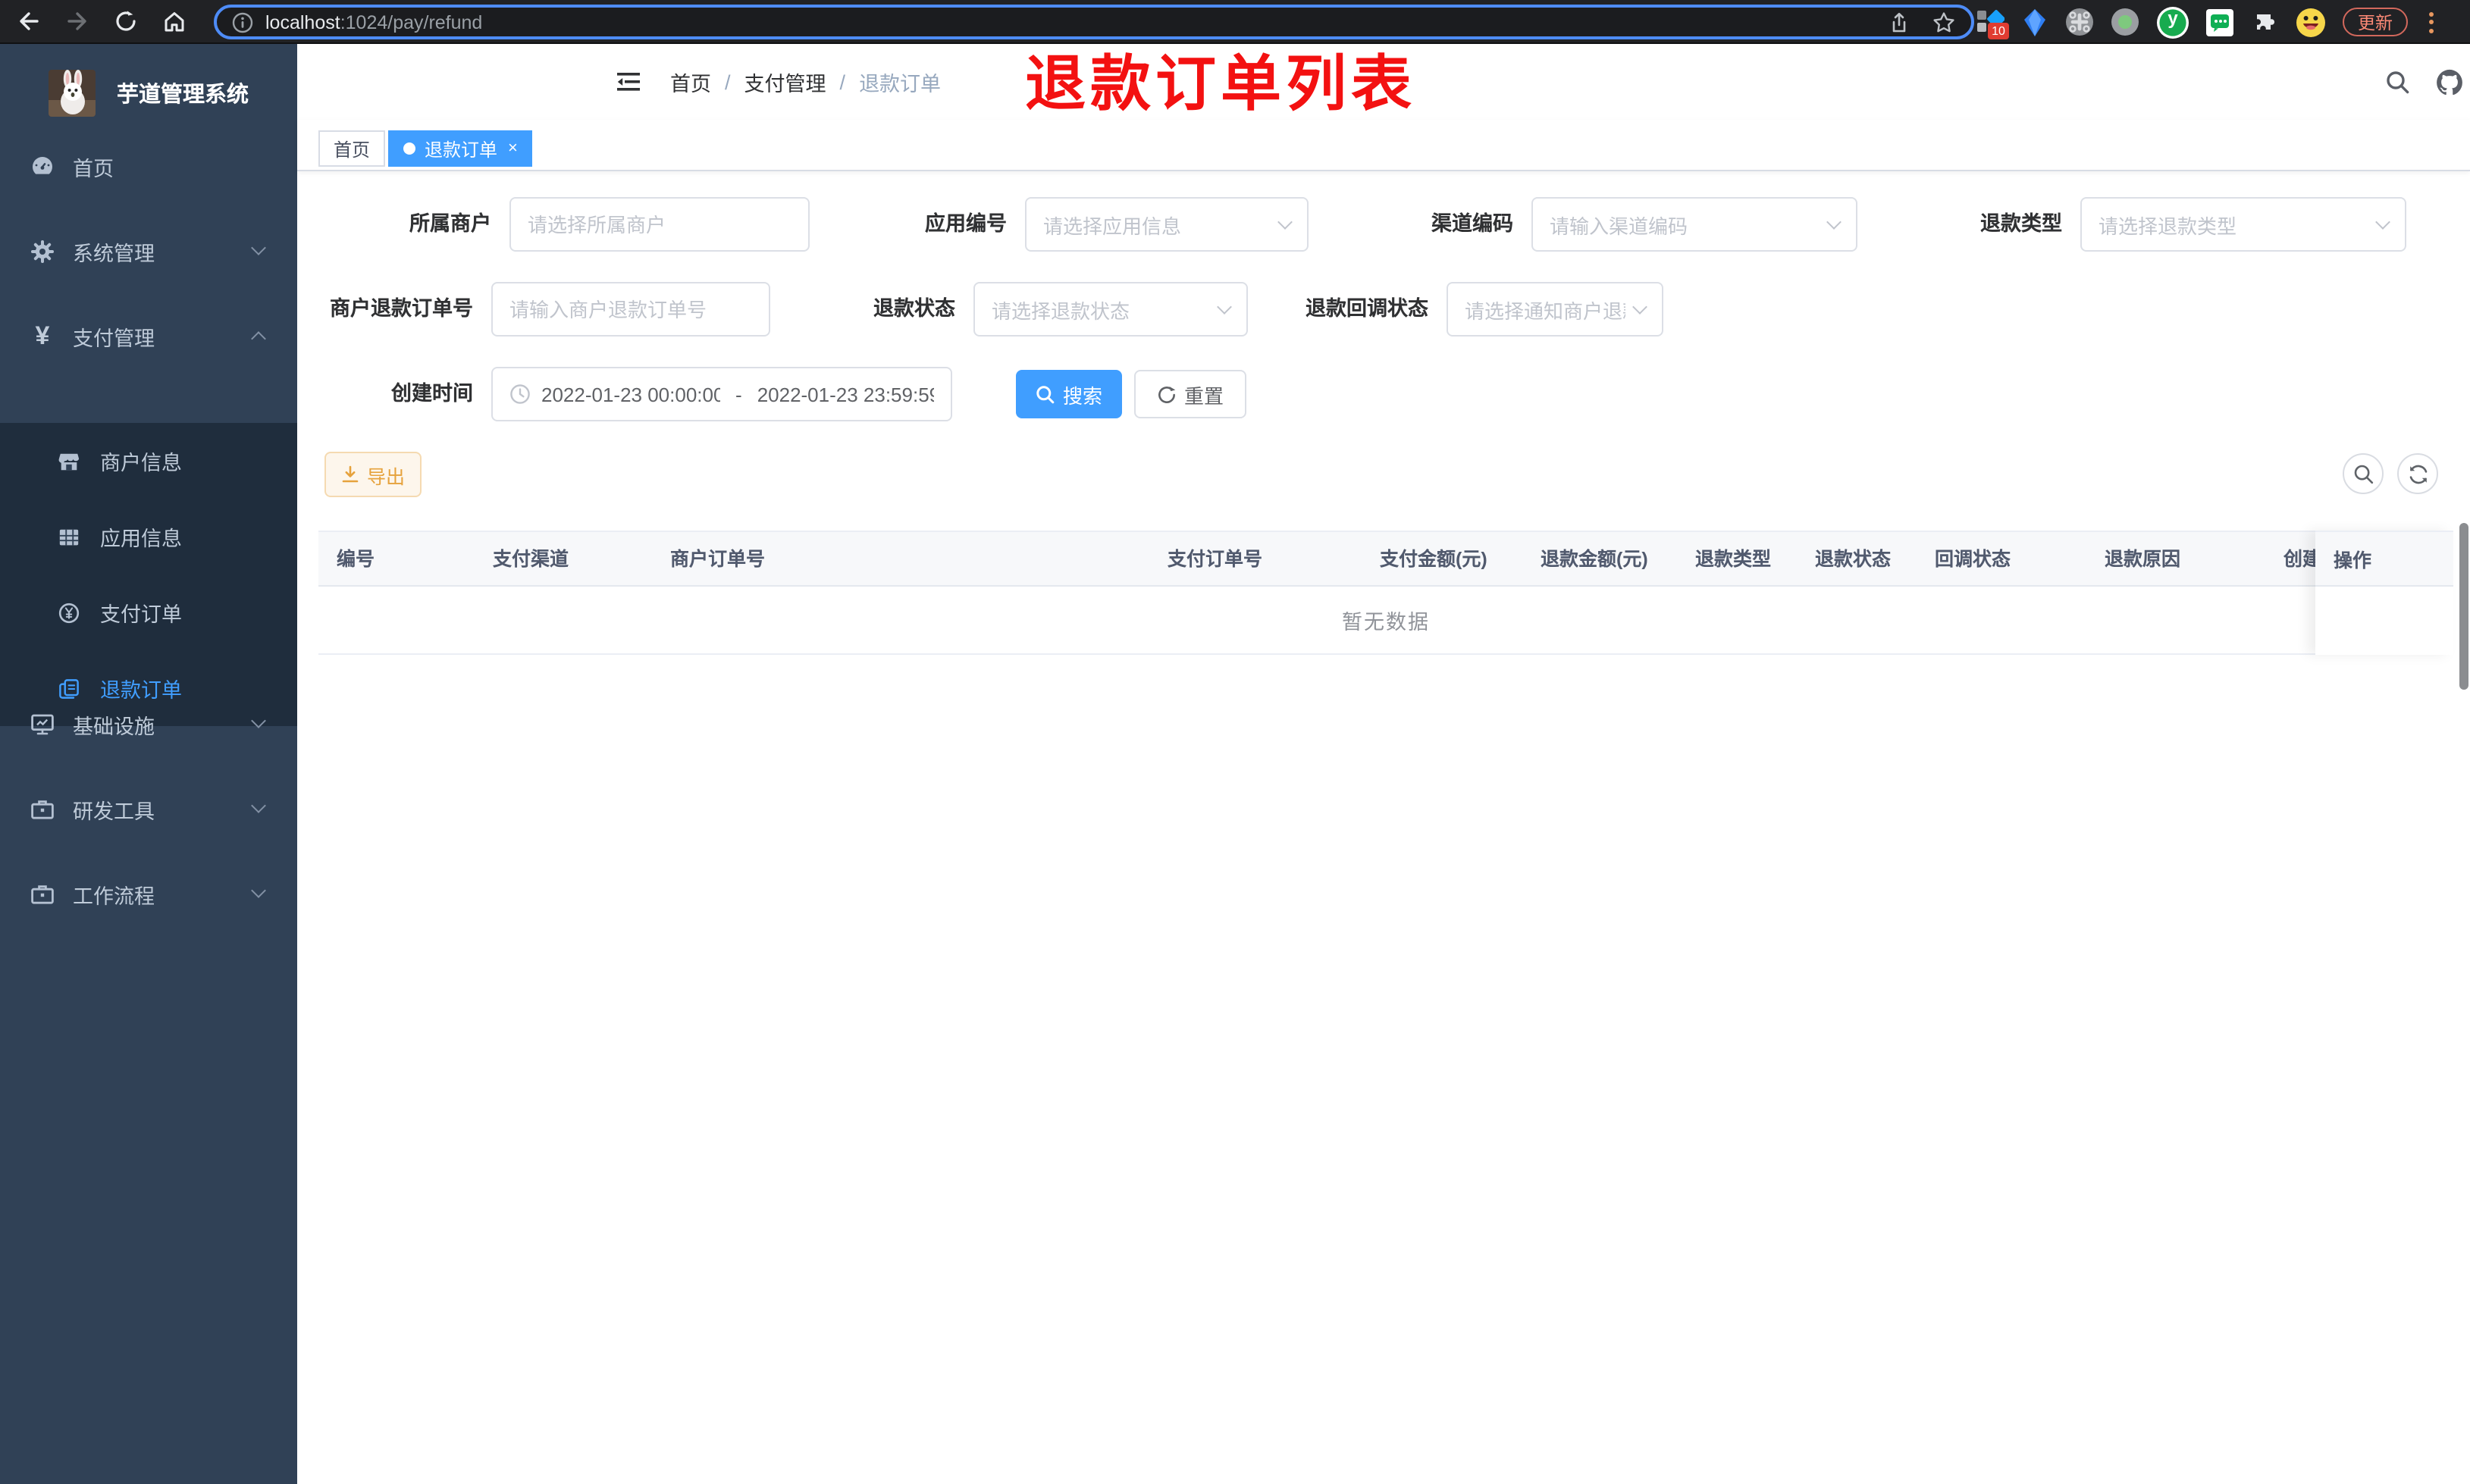  Describe the element at coordinates (2201, 22) in the screenshot. I see `browser-extensions: 10 y 更新` at that location.